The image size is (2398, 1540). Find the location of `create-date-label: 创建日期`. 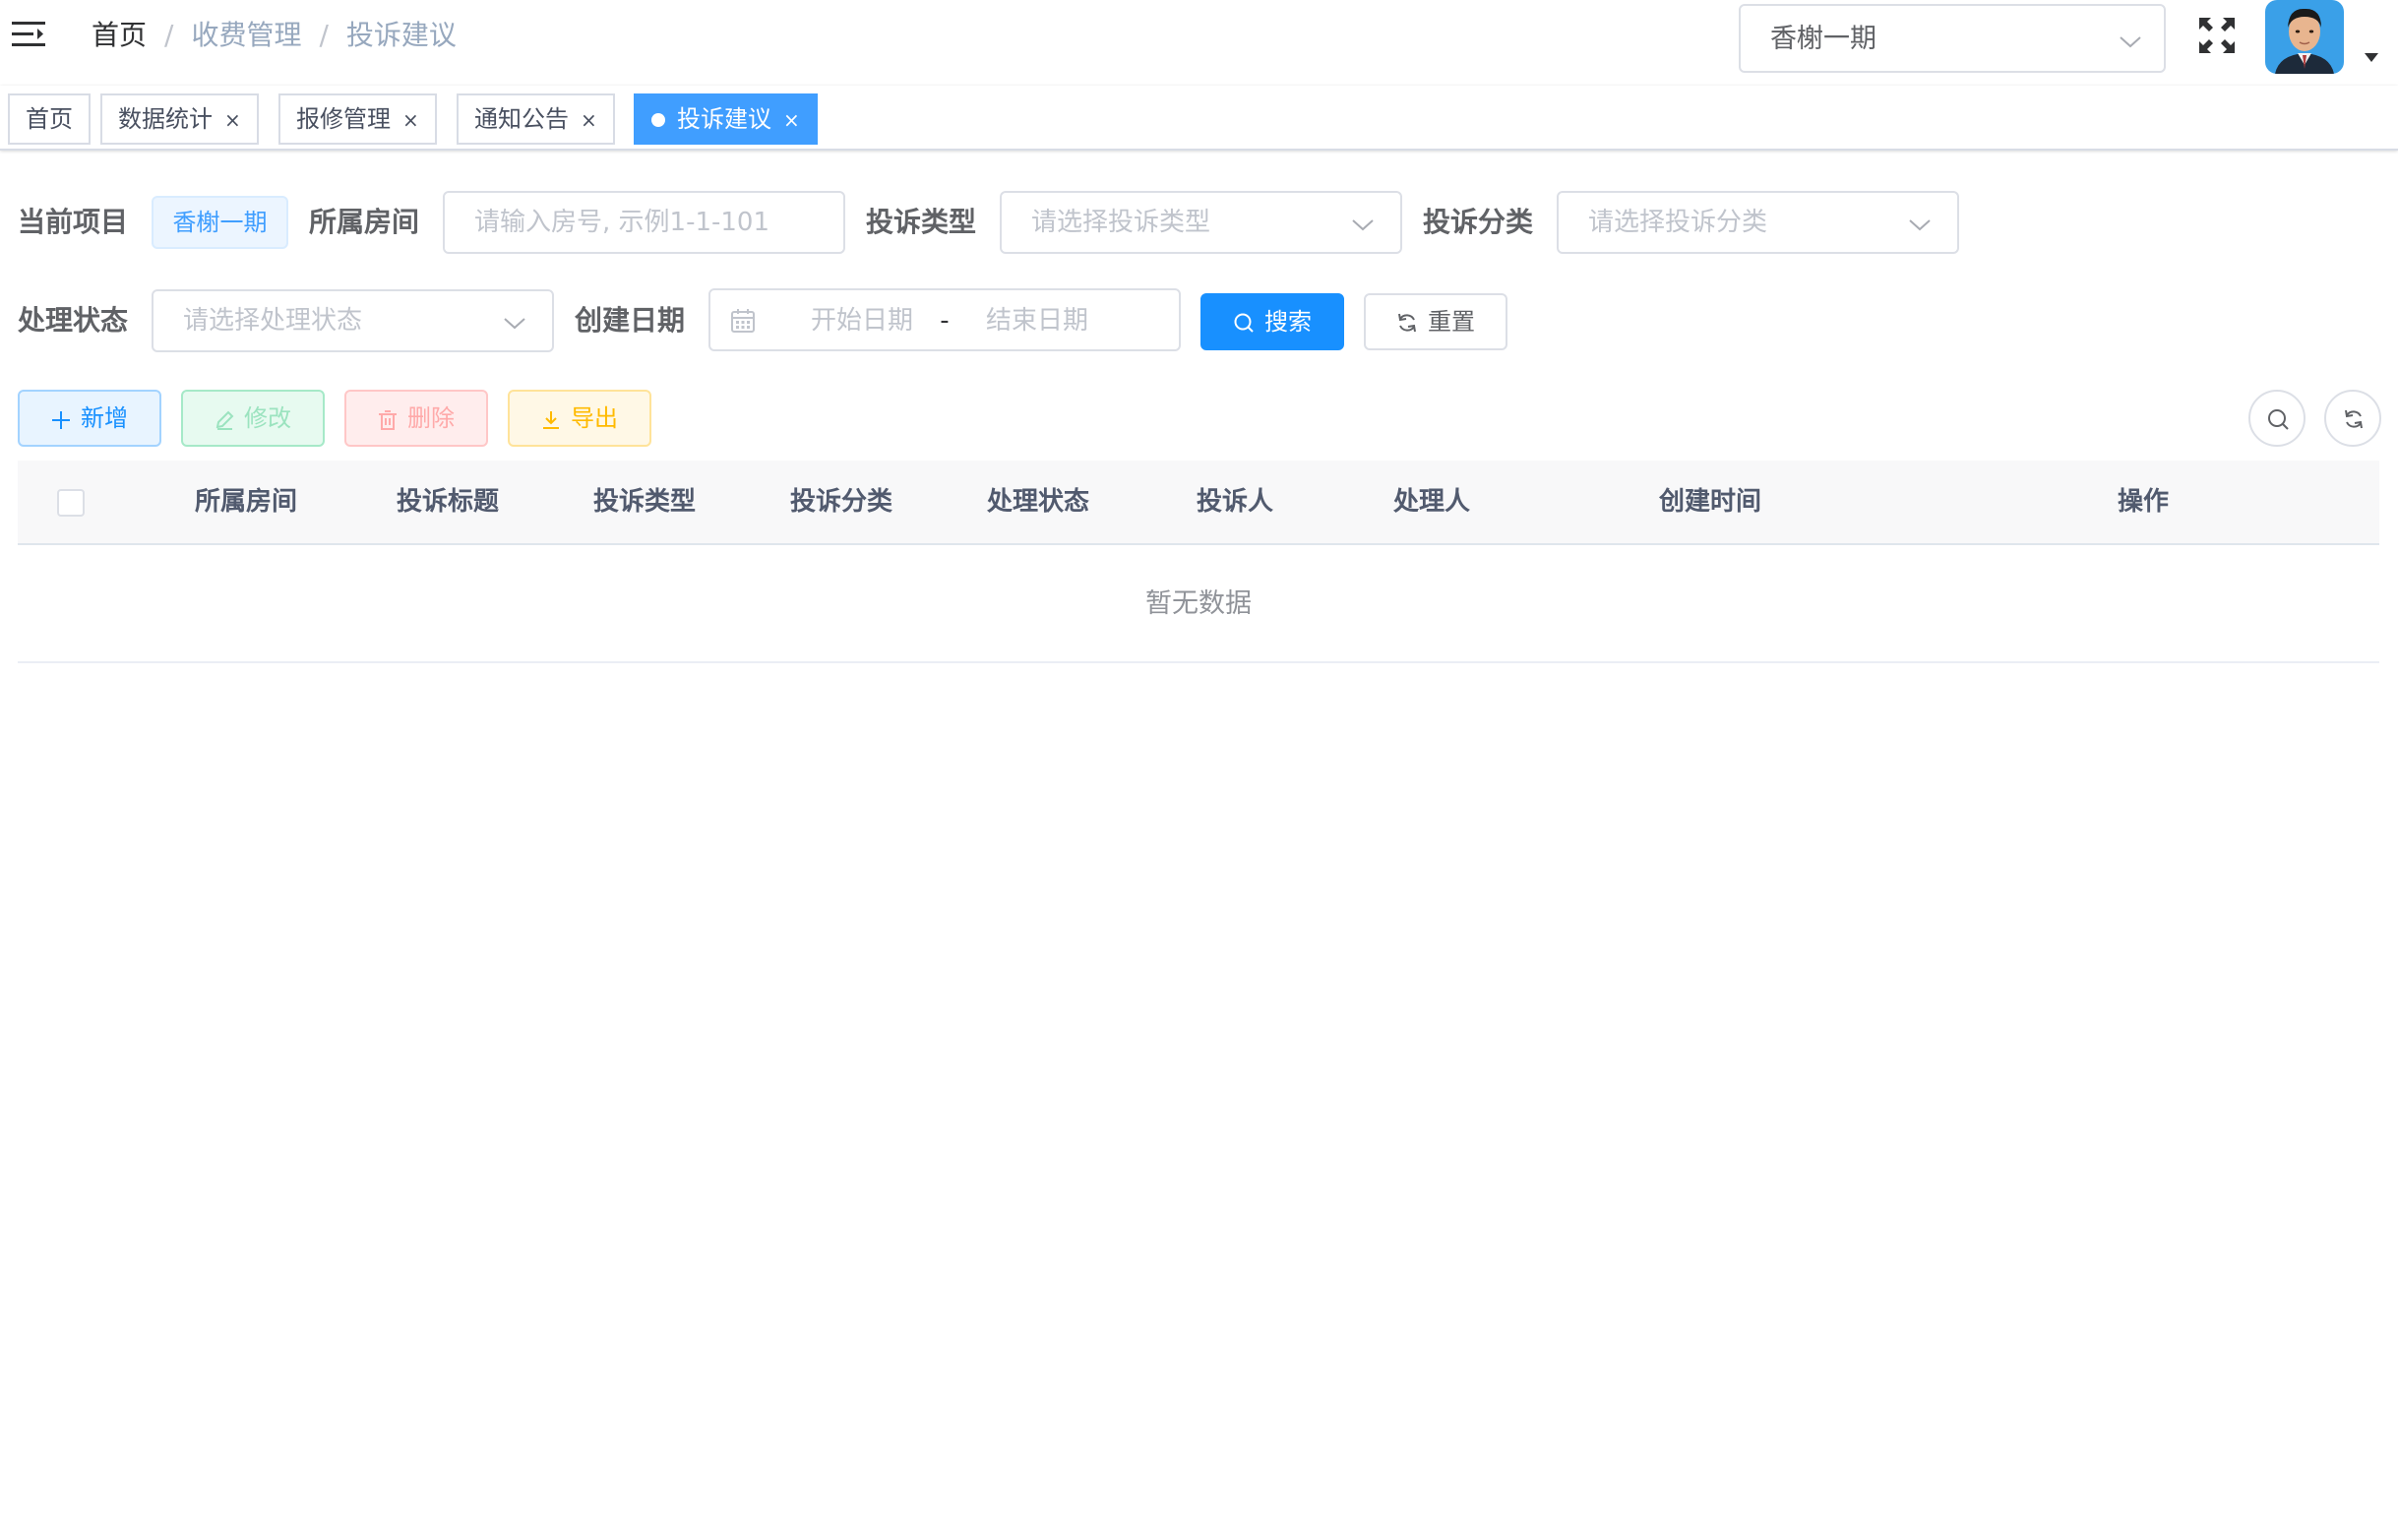

create-date-label: 创建日期 is located at coordinates (630, 320).